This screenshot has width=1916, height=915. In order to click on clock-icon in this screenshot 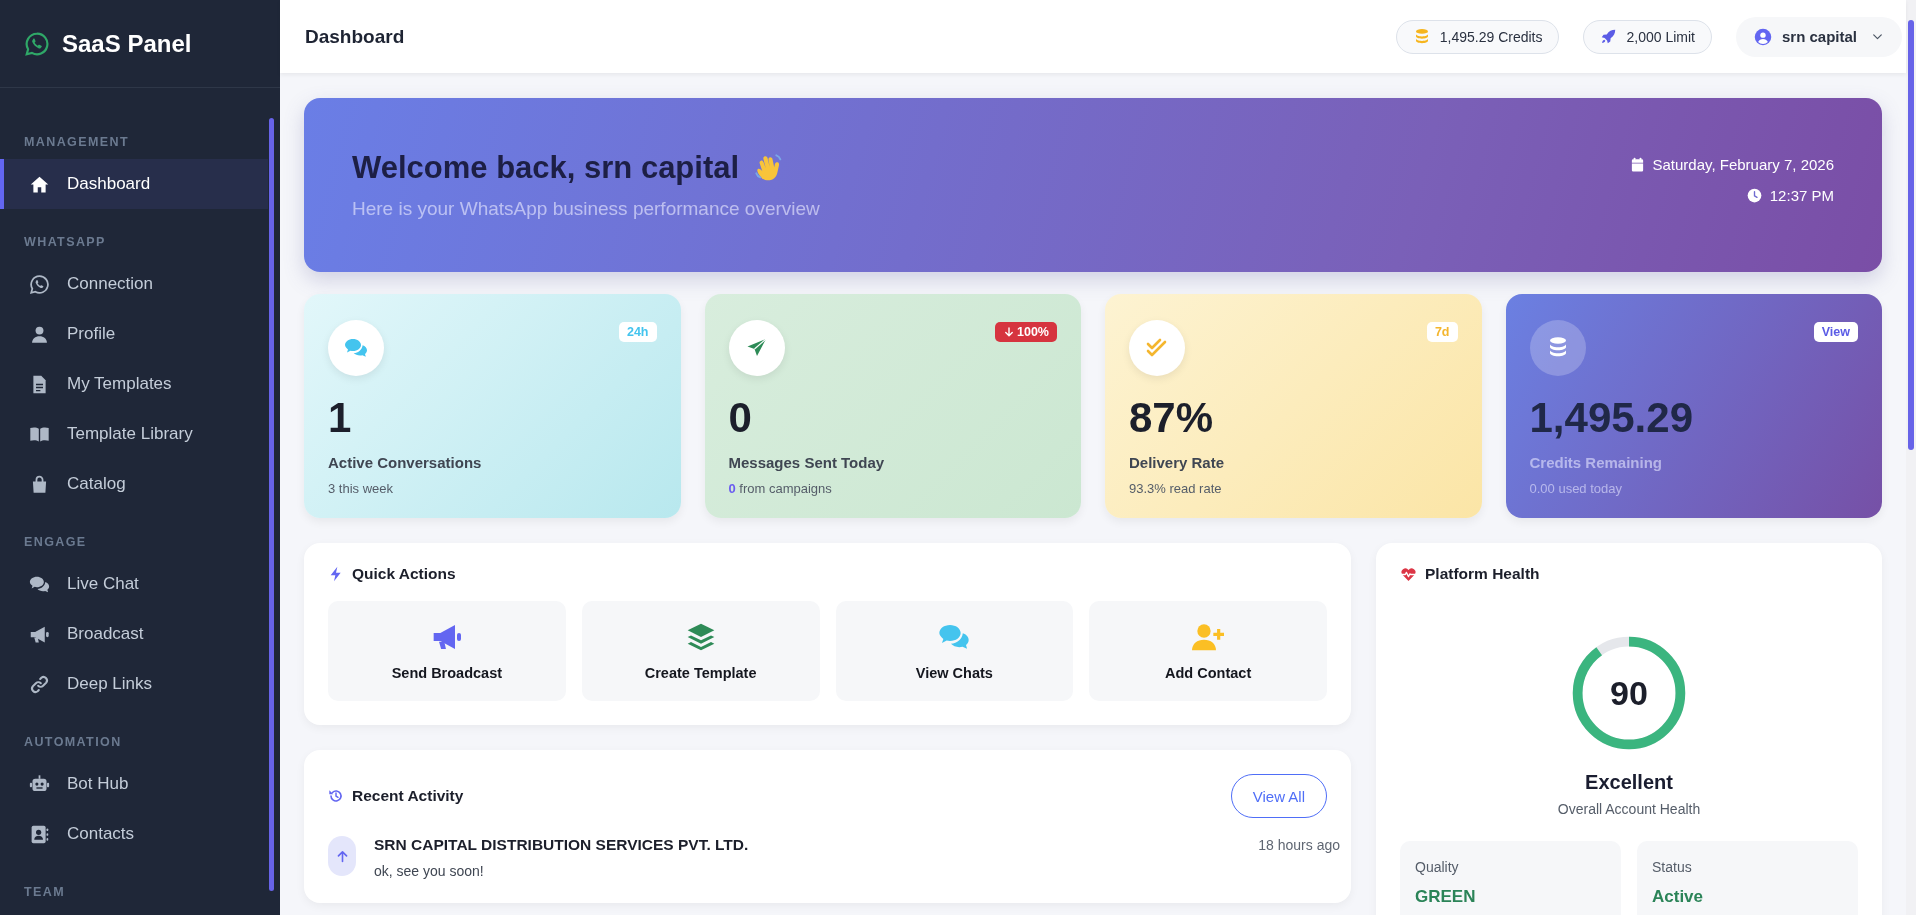, I will do `click(1754, 195)`.